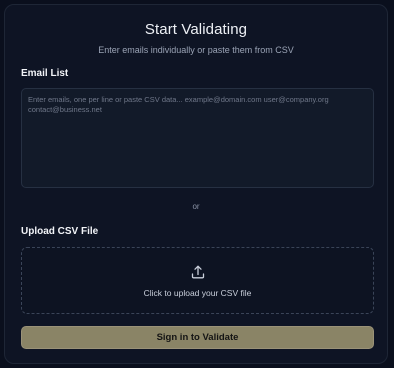 The width and height of the screenshot is (394, 368). What do you see at coordinates (197, 337) in the screenshot?
I see `sign-in-to-validate-button: Sign in to Validate` at bounding box center [197, 337].